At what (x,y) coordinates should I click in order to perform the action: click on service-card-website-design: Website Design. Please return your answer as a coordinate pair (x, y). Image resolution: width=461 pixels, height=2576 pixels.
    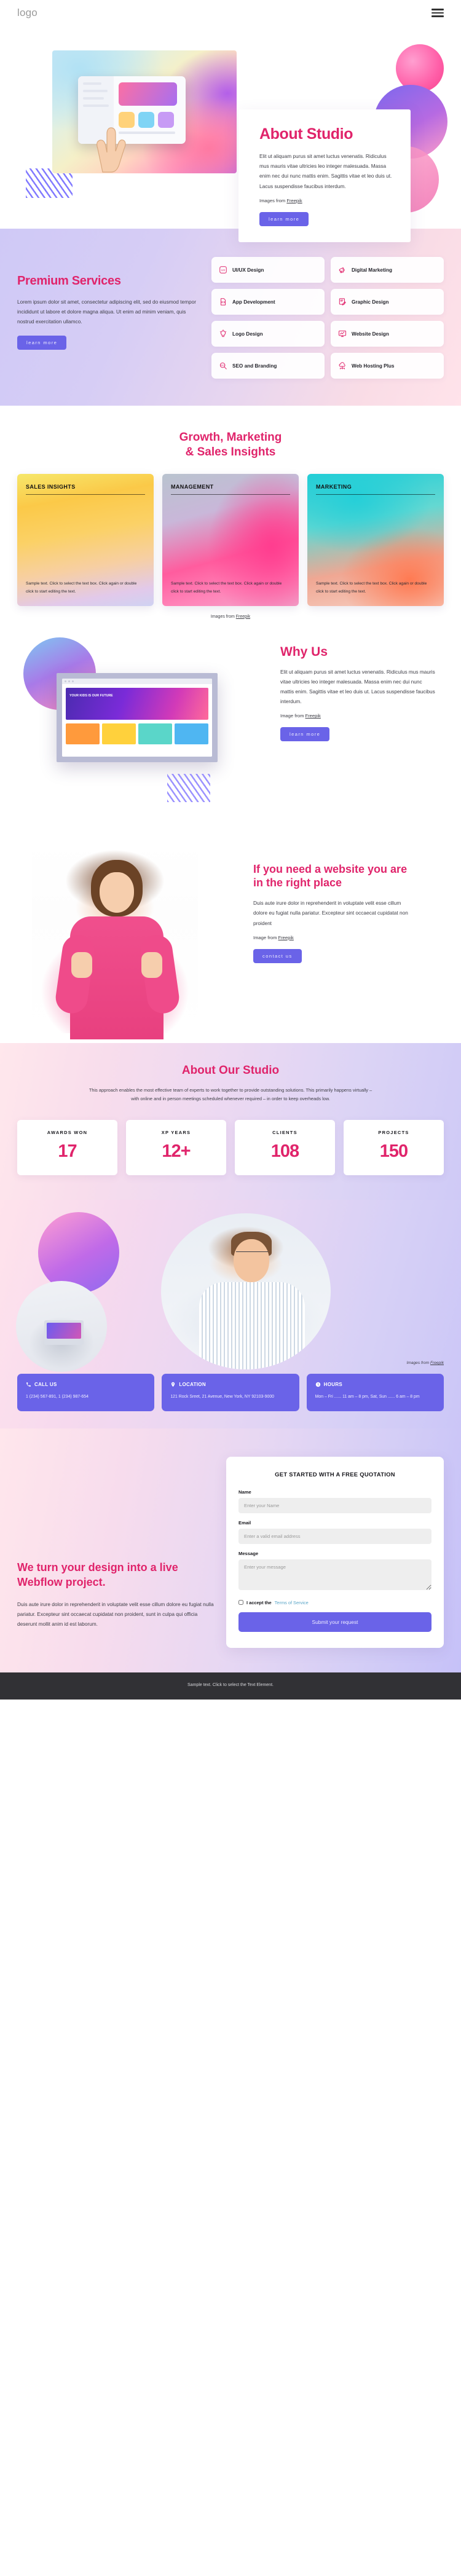
    Looking at the image, I should click on (388, 334).